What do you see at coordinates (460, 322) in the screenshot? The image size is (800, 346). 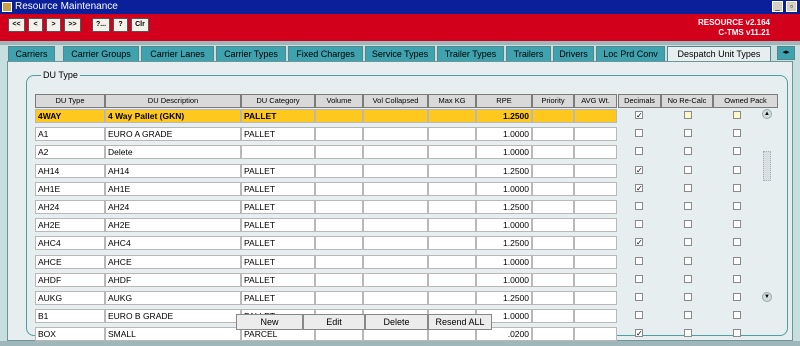 I see `resend-all-button: Resend ALL` at bounding box center [460, 322].